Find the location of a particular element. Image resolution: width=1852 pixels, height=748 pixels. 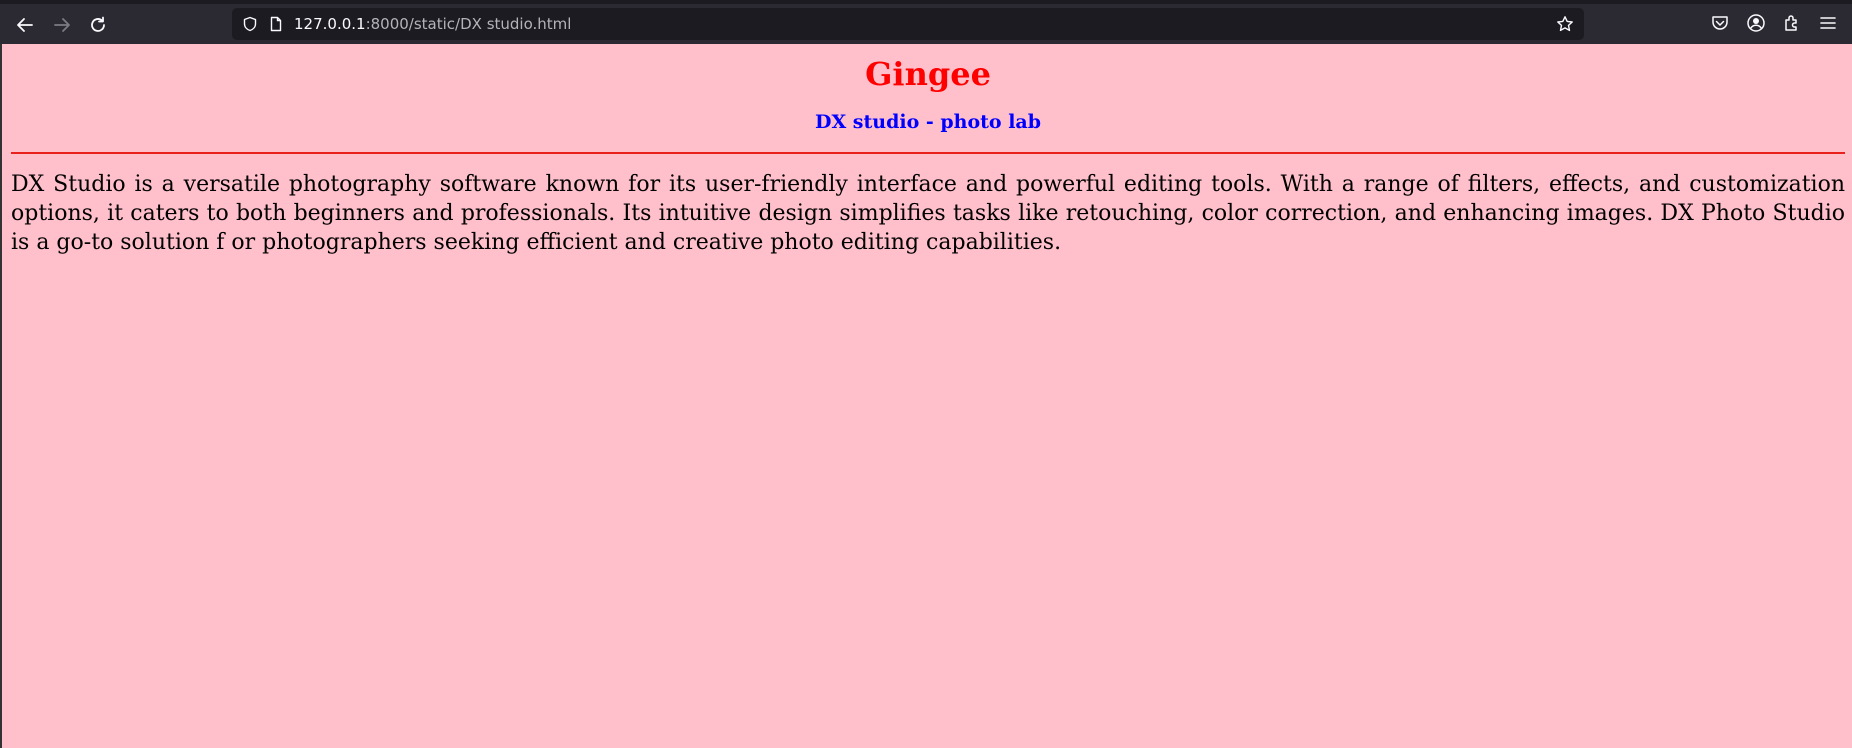

pocket-icon is located at coordinates (1720, 23).